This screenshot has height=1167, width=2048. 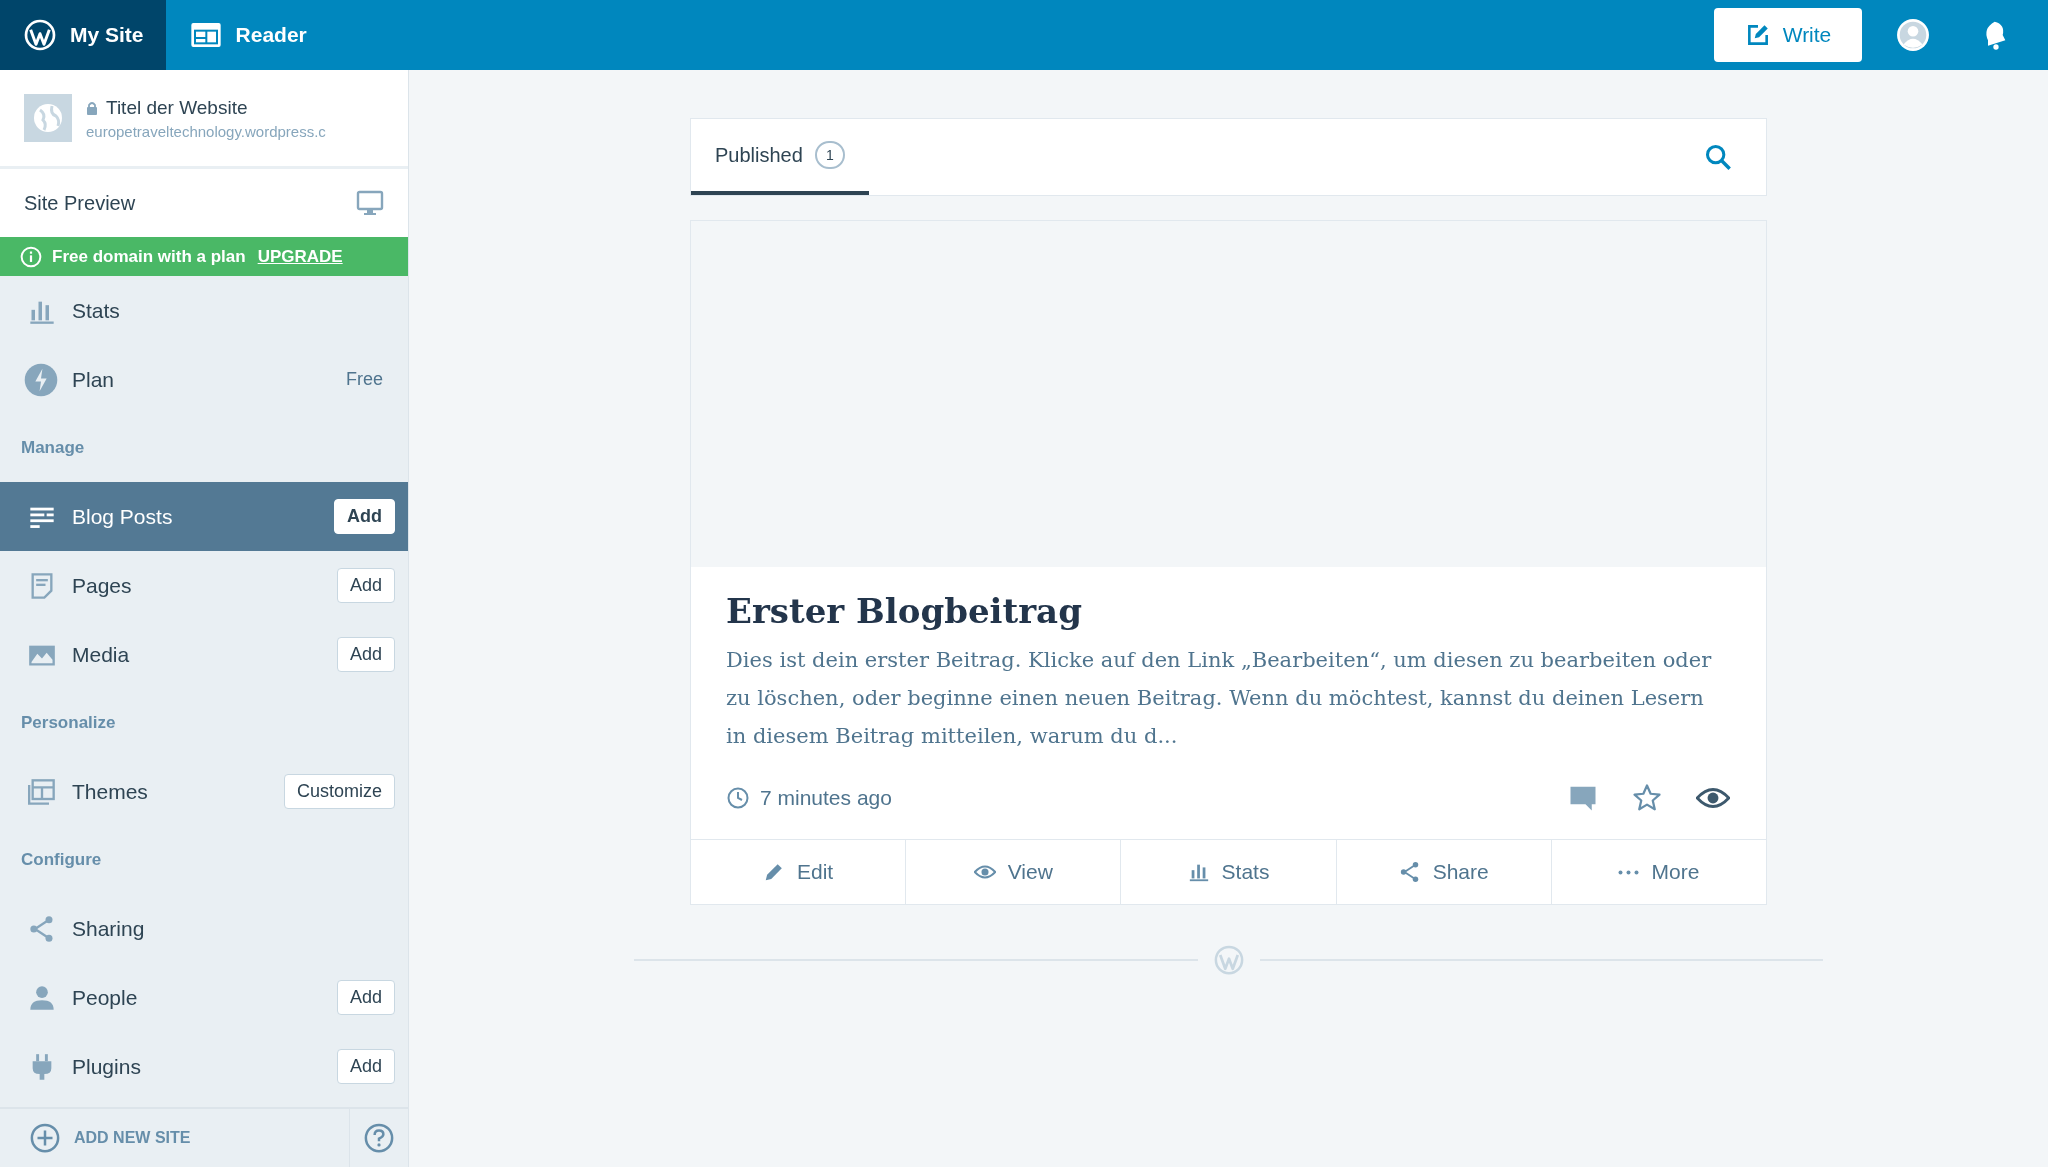 What do you see at coordinates (826, 798) in the screenshot?
I see `post-time: 7 minutes ago` at bounding box center [826, 798].